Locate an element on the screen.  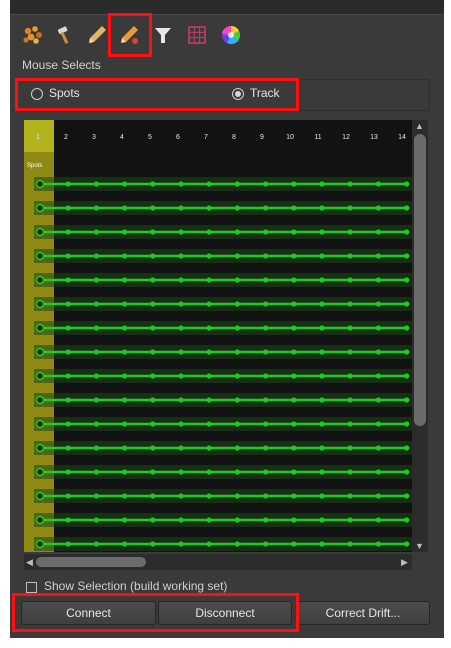
vertical-scroll-thumb is located at coordinates (420, 280).